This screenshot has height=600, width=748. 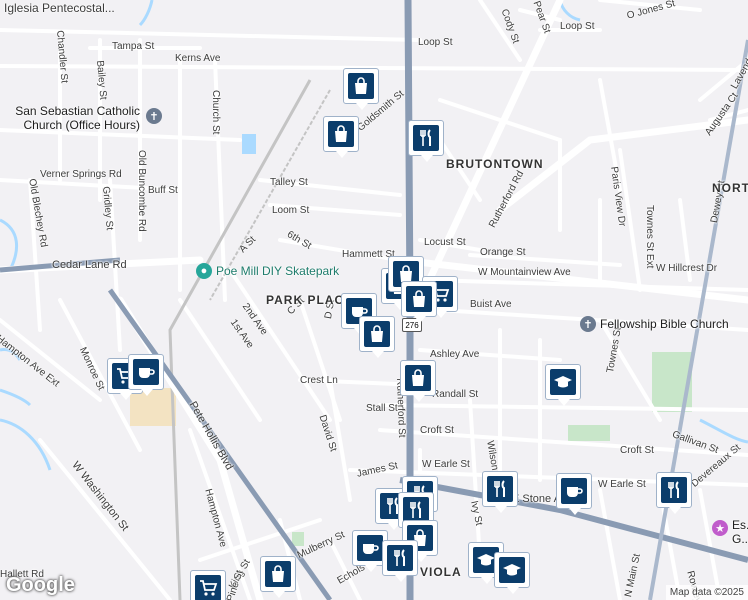 I want to click on street-label: Ashley Ave, so click(x=455, y=354).